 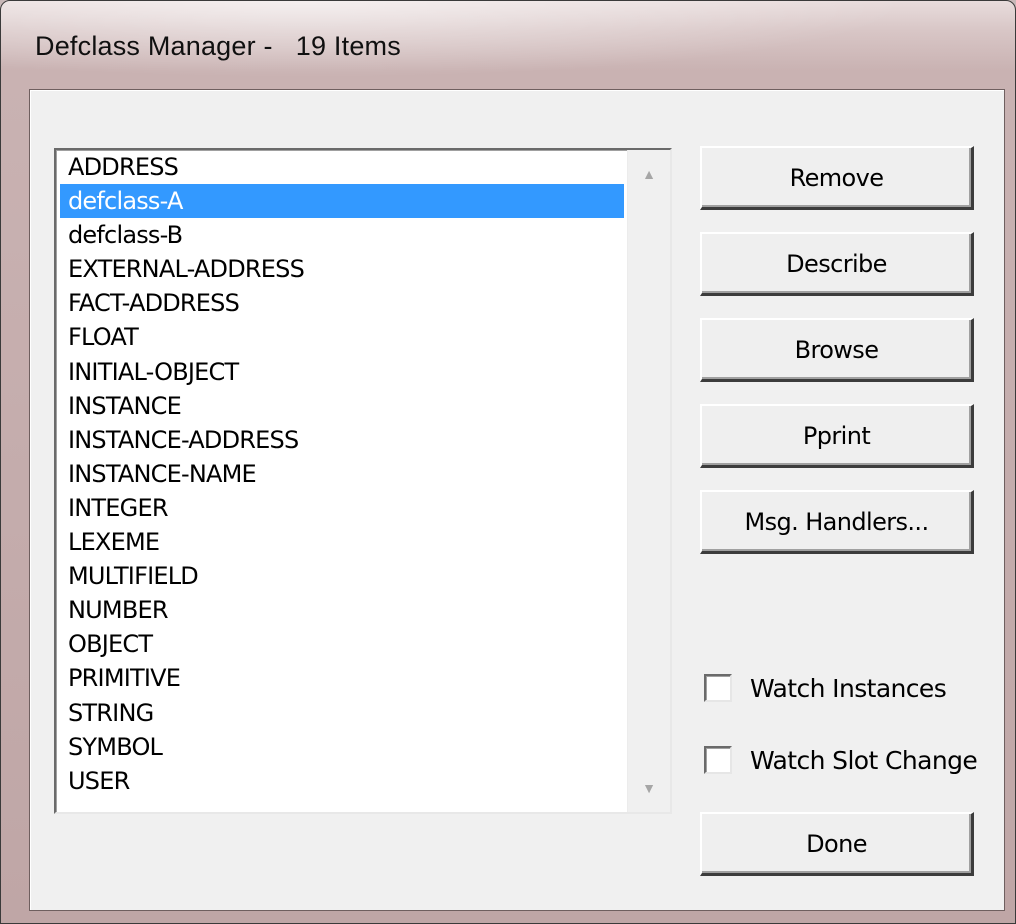 What do you see at coordinates (342, 747) in the screenshot?
I see `list-item: SYMBOL` at bounding box center [342, 747].